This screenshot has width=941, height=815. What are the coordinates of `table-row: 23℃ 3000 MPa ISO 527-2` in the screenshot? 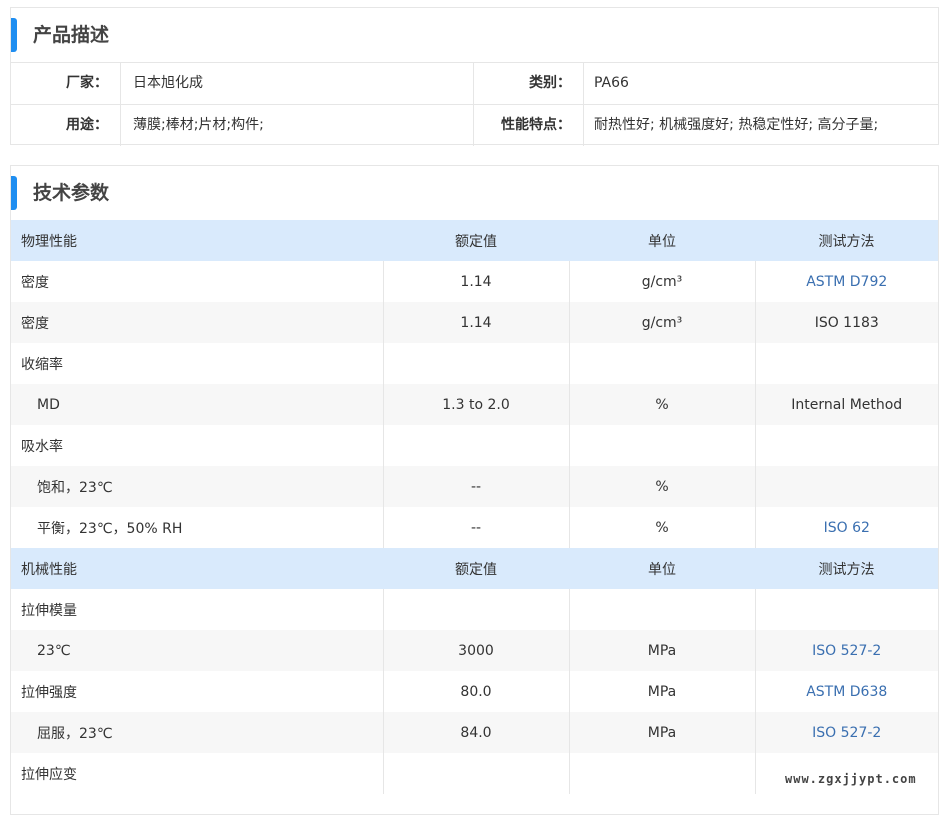 It's located at (474, 650).